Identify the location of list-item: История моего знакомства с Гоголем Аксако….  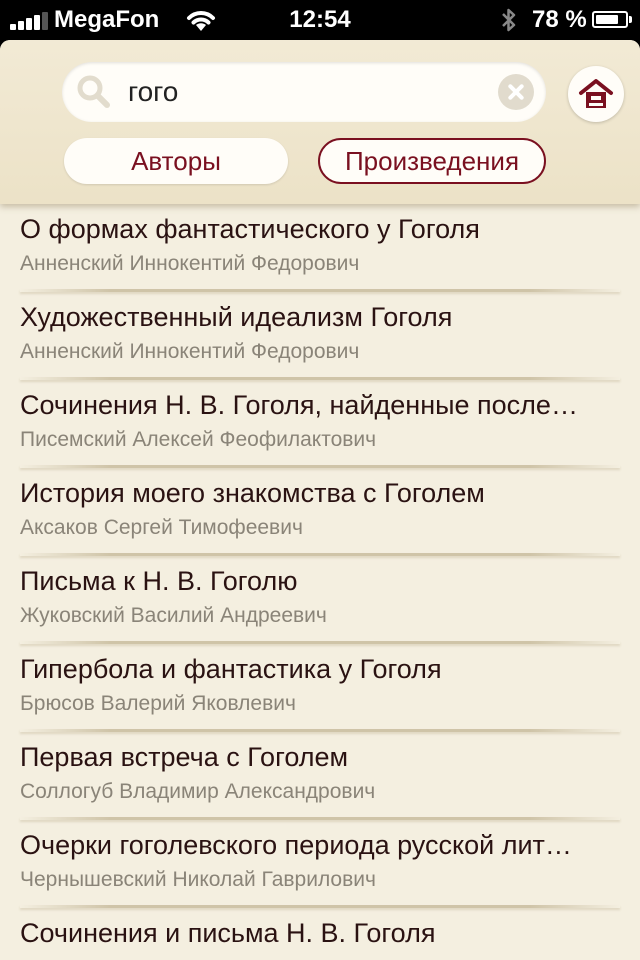
(320, 512).